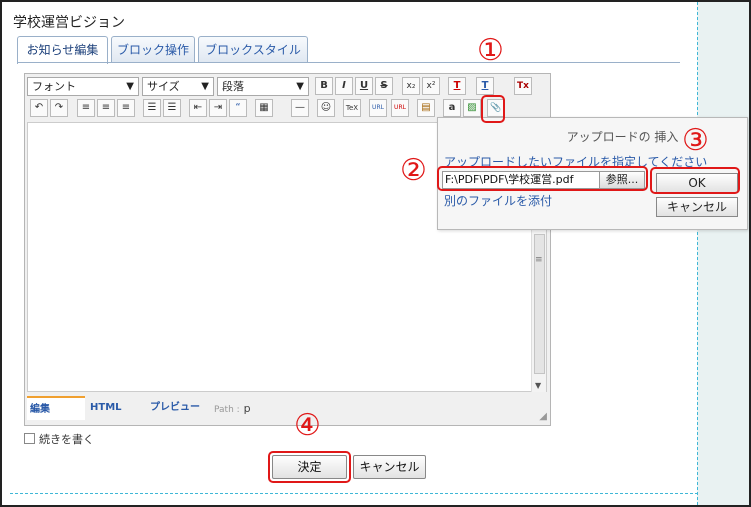 This screenshot has width=751, height=507. I want to click on editor-scrollbar: ≡ ▼, so click(538, 311).